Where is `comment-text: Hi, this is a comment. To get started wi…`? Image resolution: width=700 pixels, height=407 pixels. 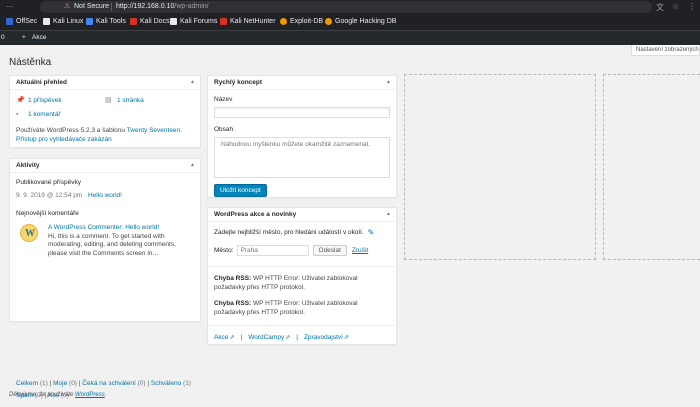
comment-text: Hi, this is a comment. To get started wi… is located at coordinates (112, 244).